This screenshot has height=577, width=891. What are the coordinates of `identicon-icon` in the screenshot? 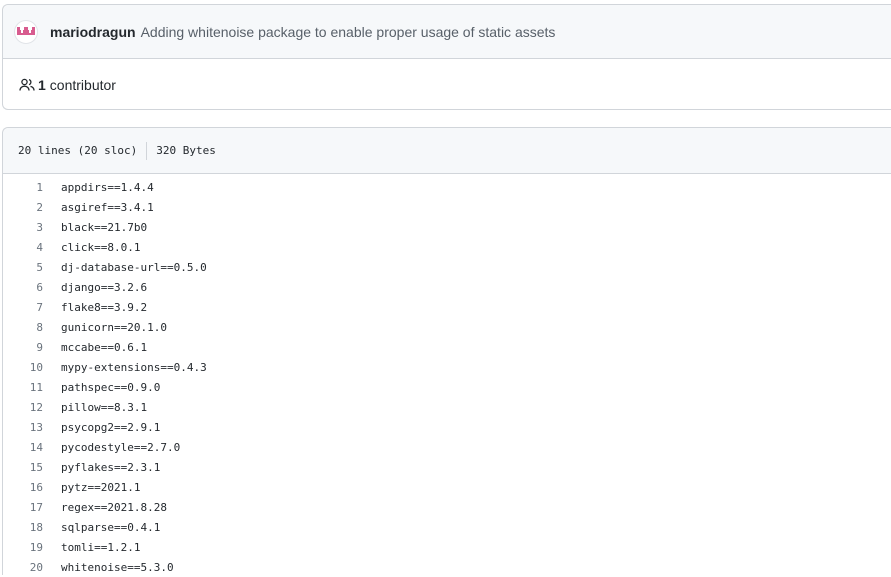 It's located at (26, 30).